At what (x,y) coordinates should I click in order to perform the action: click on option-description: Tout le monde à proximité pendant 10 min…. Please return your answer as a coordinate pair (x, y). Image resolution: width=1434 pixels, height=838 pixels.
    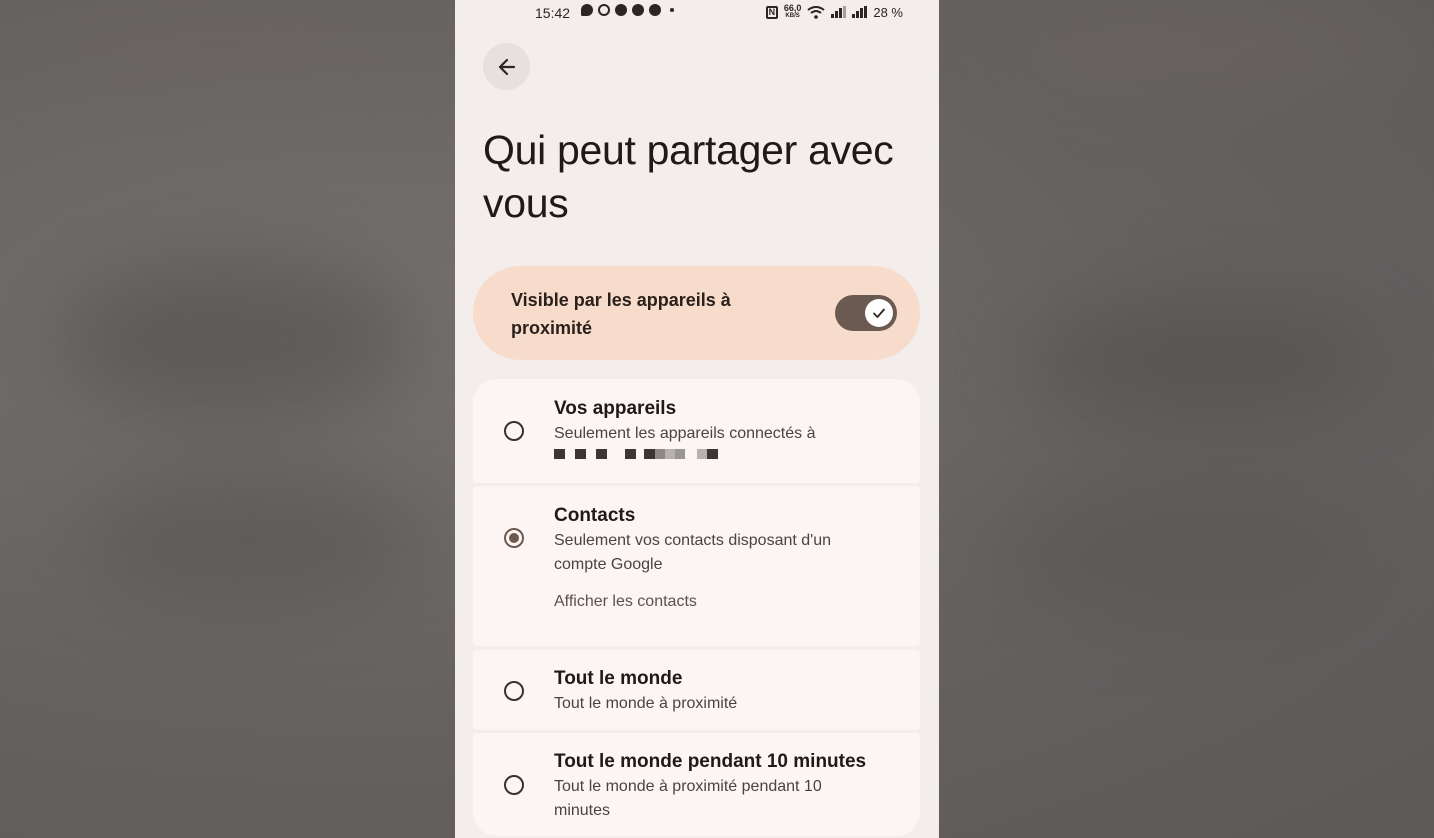
    Looking at the image, I should click on (688, 798).